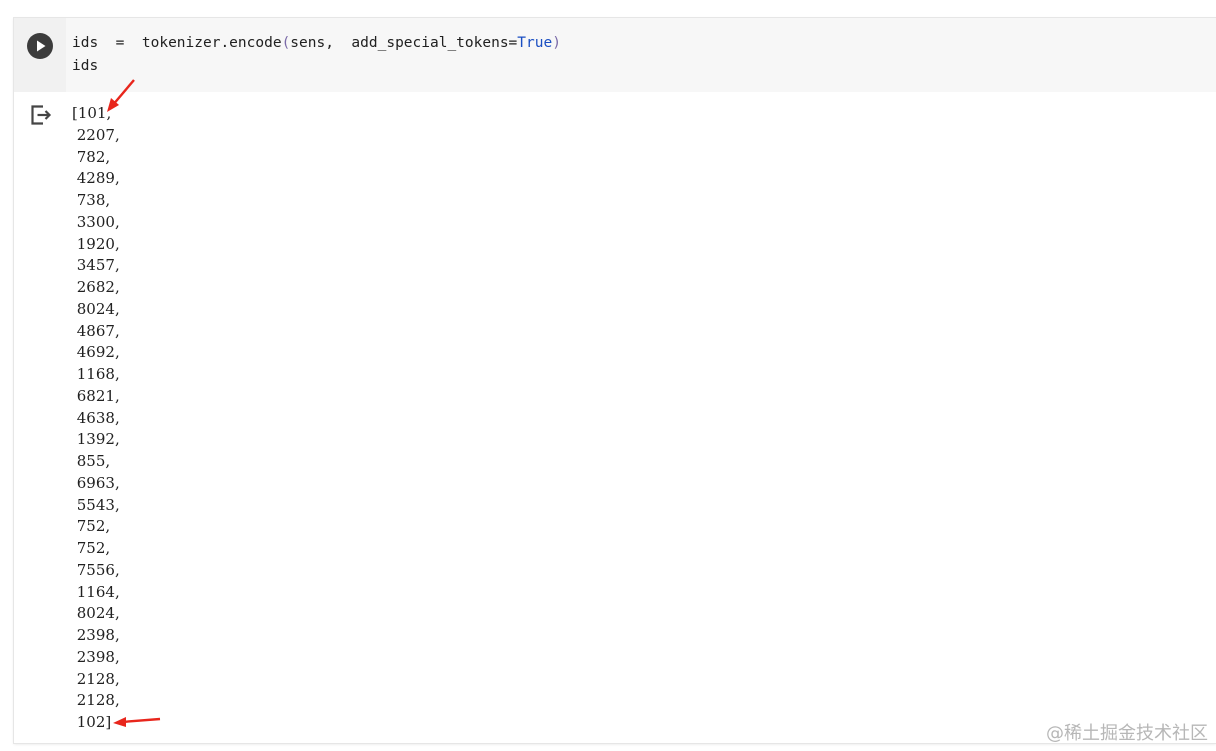 This screenshot has width=1216, height=751. What do you see at coordinates (92, 722) in the screenshot?
I see `output-line: 102]` at bounding box center [92, 722].